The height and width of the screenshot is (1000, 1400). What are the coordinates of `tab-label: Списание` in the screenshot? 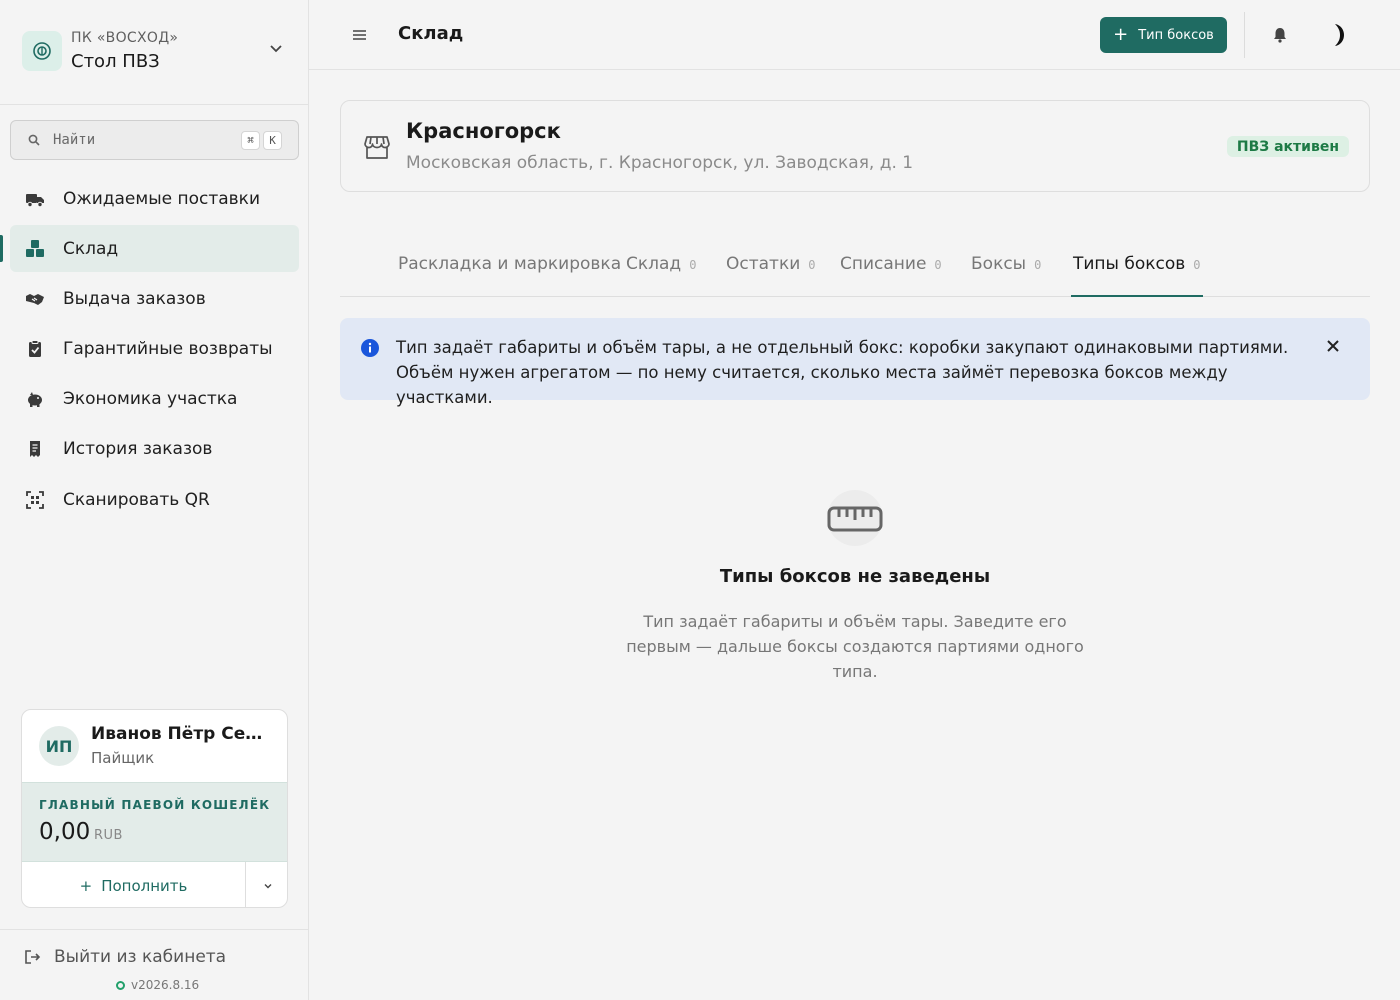 It's located at (883, 264).